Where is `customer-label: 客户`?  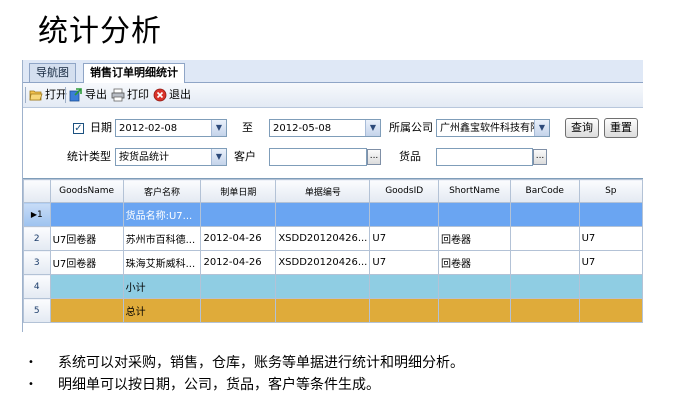
customer-label: 客户 is located at coordinates (245, 156).